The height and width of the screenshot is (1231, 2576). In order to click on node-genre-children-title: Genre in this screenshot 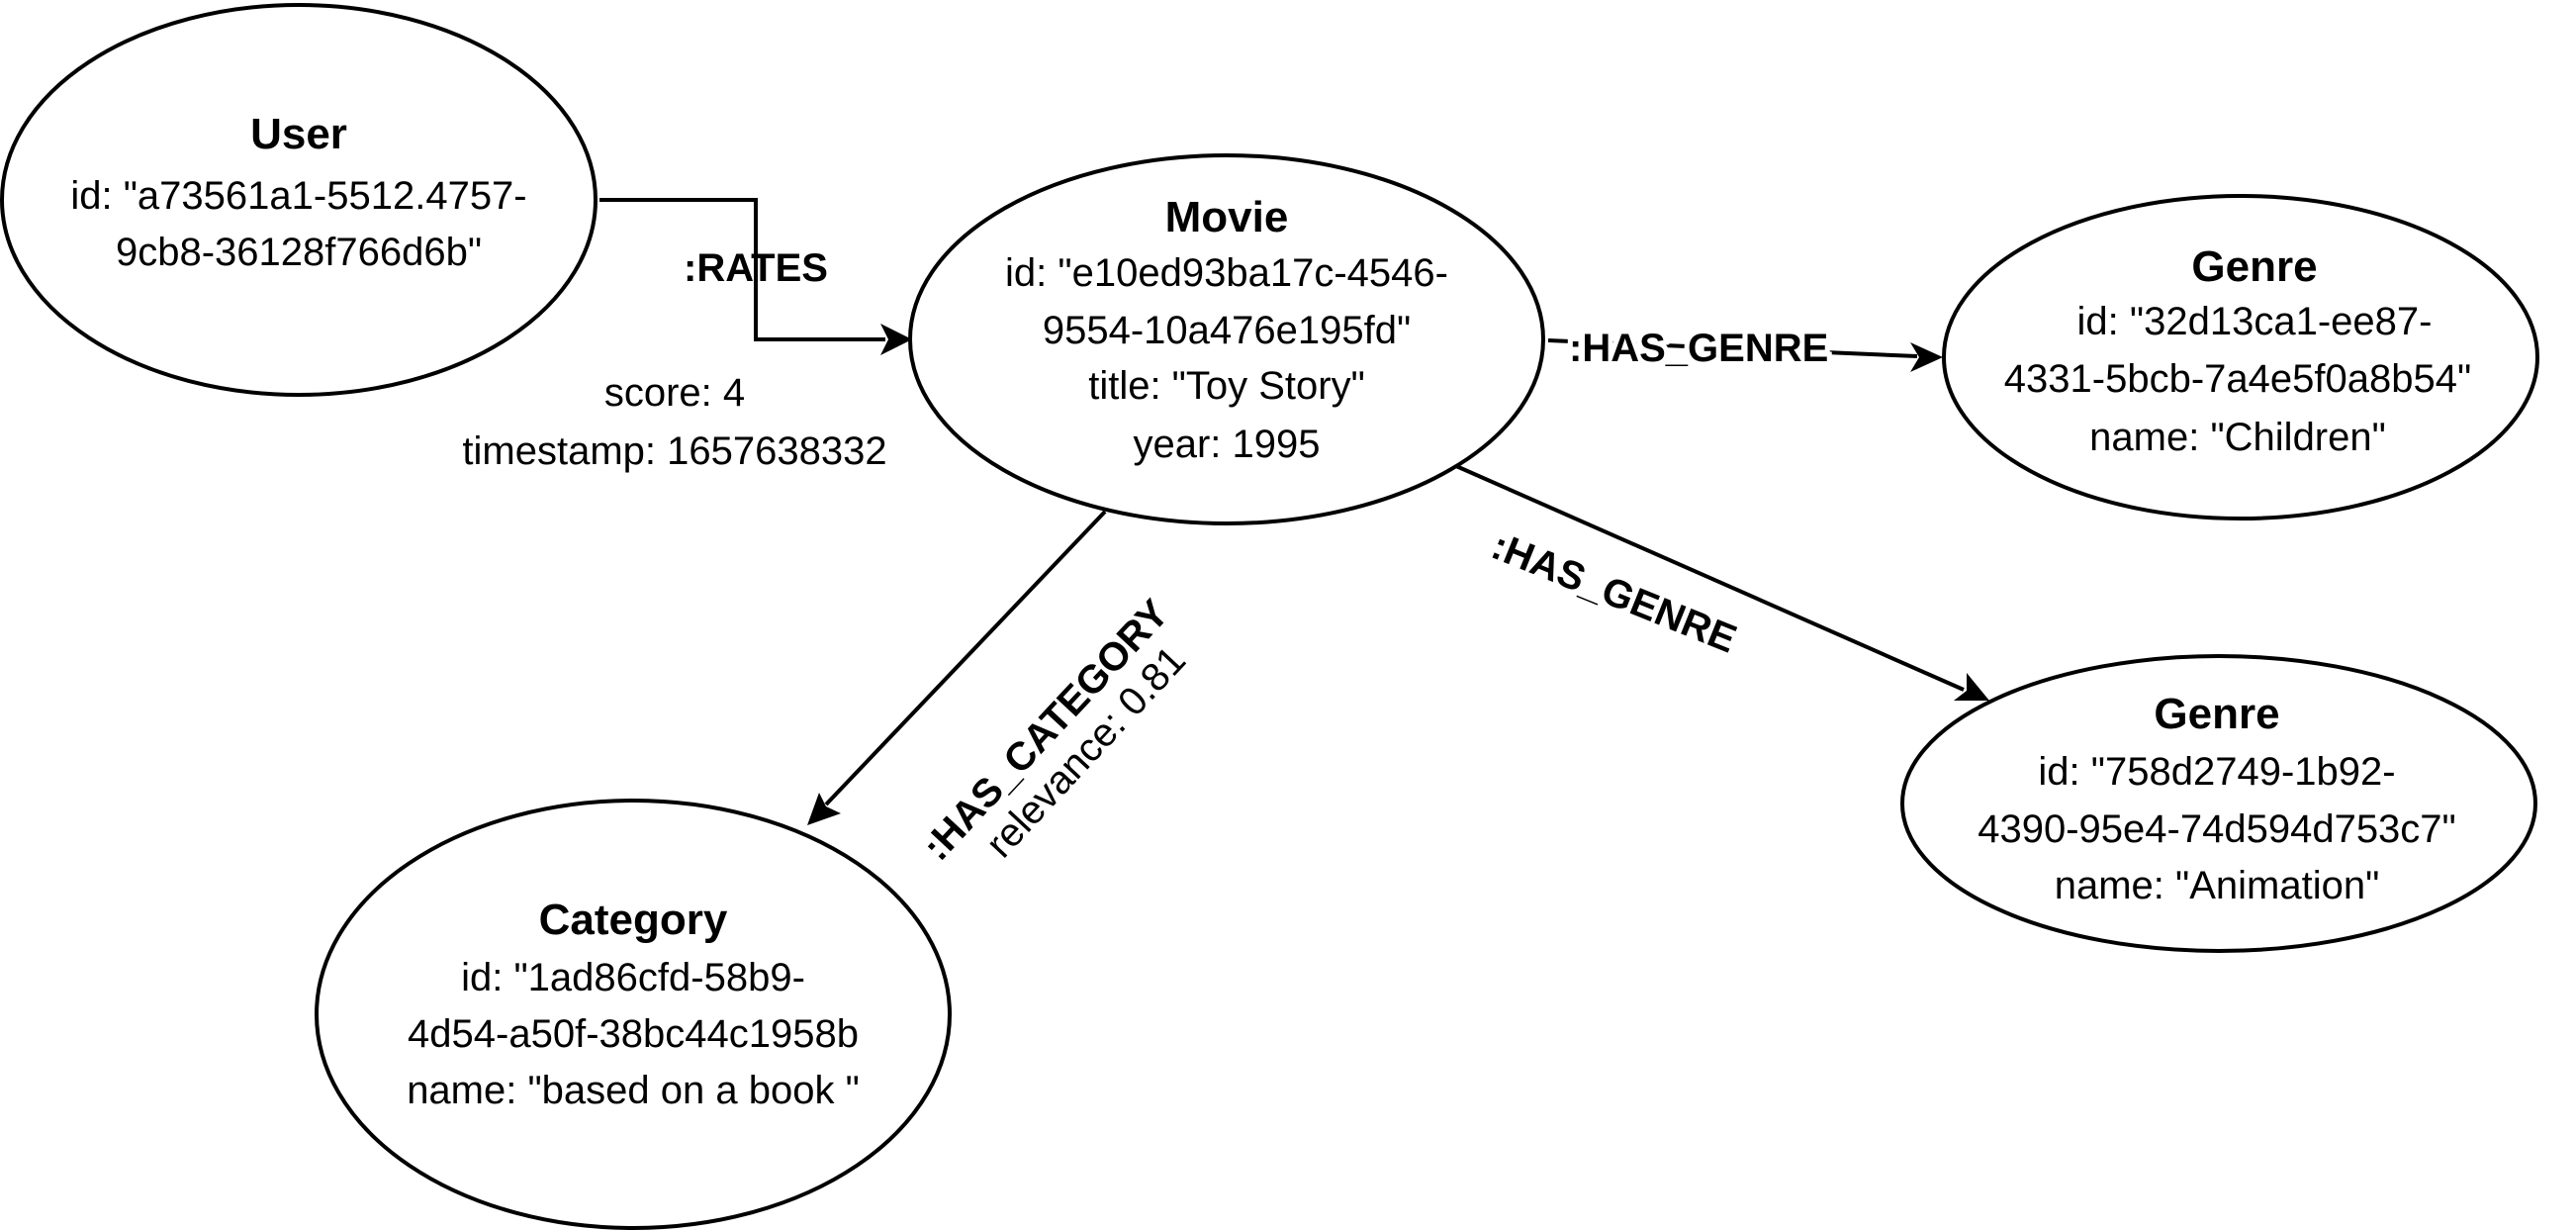, I will do `click(2254, 266)`.